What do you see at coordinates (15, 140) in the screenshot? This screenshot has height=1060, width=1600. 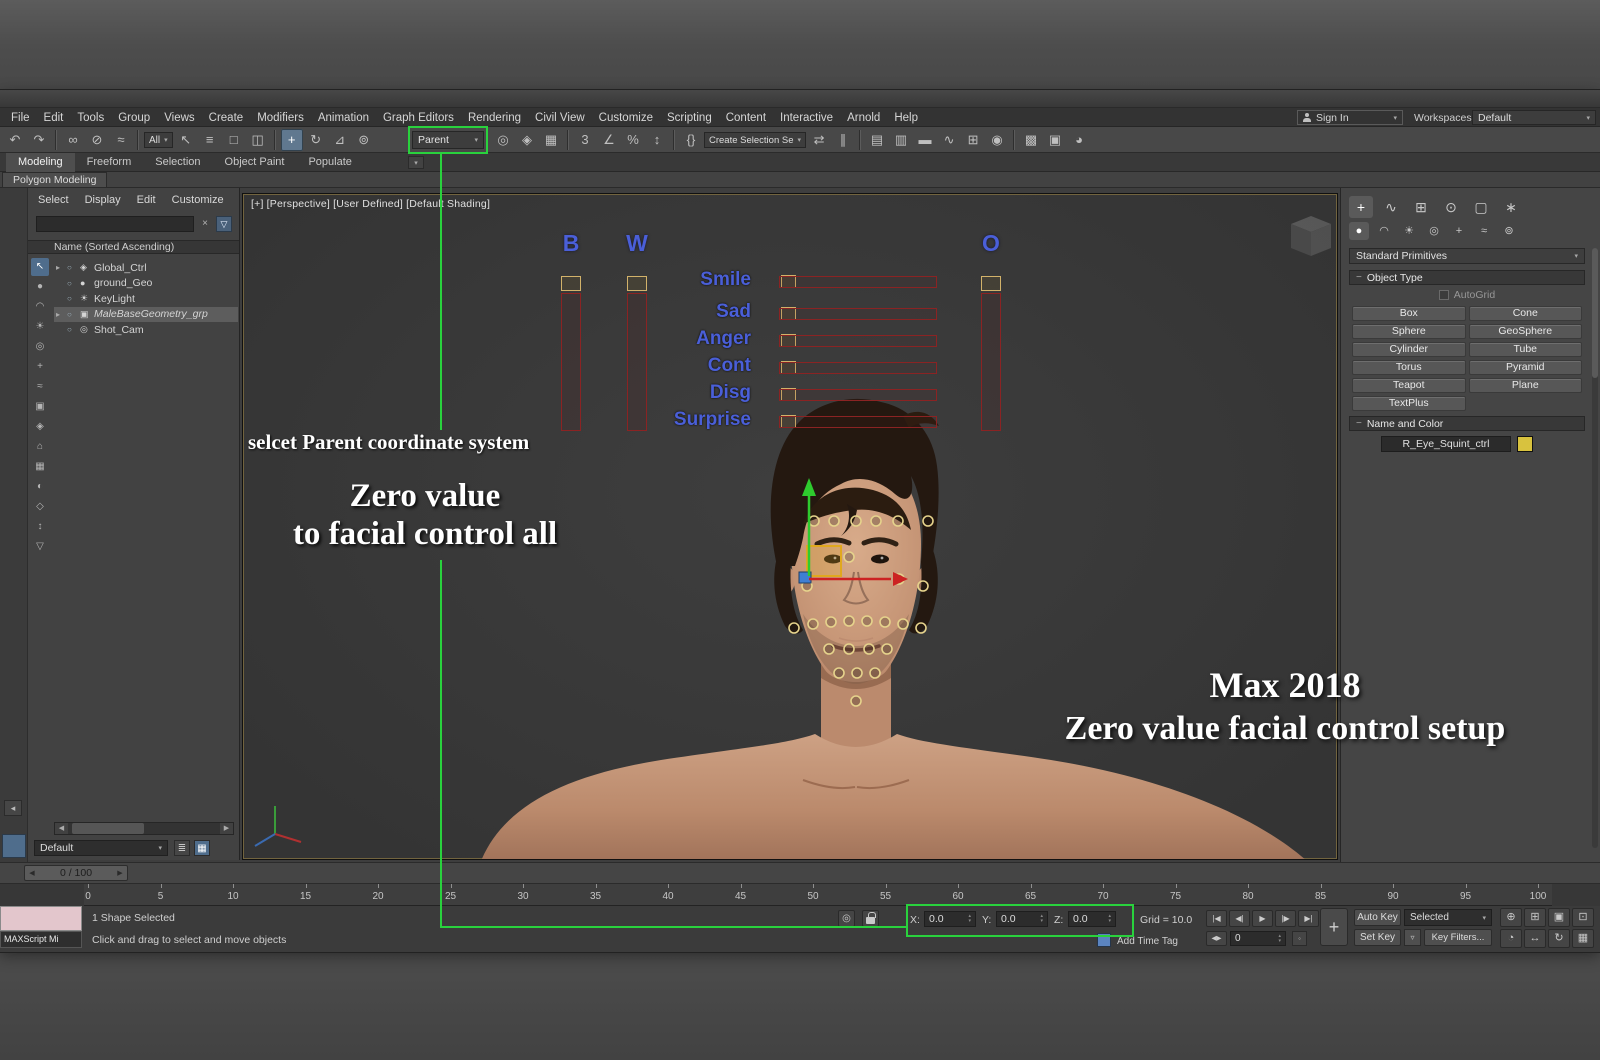 I see `undo-icon: ↶` at bounding box center [15, 140].